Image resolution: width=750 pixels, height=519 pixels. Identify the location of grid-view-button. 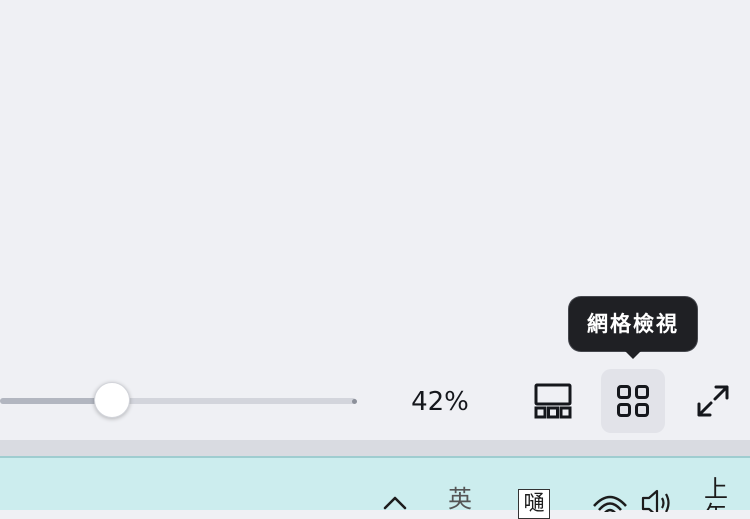
(633, 401).